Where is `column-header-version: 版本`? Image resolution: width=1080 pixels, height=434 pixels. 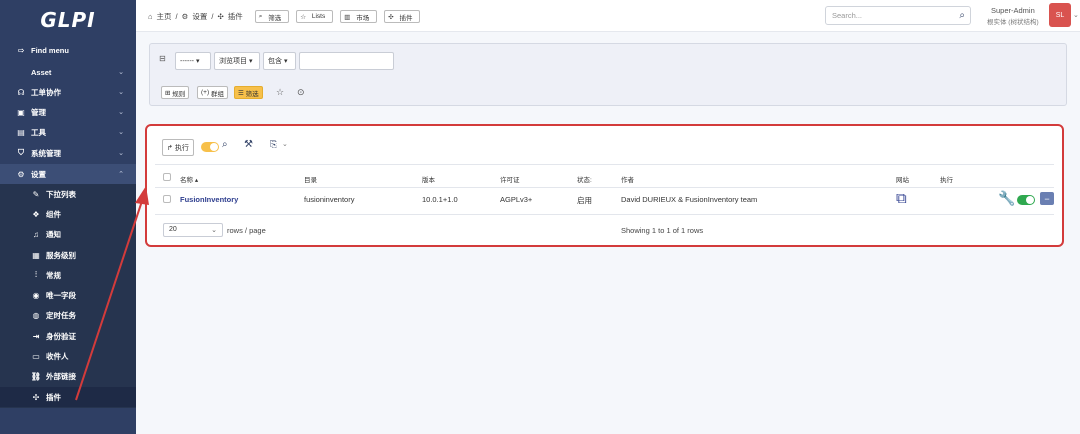
column-header-version: 版本 is located at coordinates (428, 179).